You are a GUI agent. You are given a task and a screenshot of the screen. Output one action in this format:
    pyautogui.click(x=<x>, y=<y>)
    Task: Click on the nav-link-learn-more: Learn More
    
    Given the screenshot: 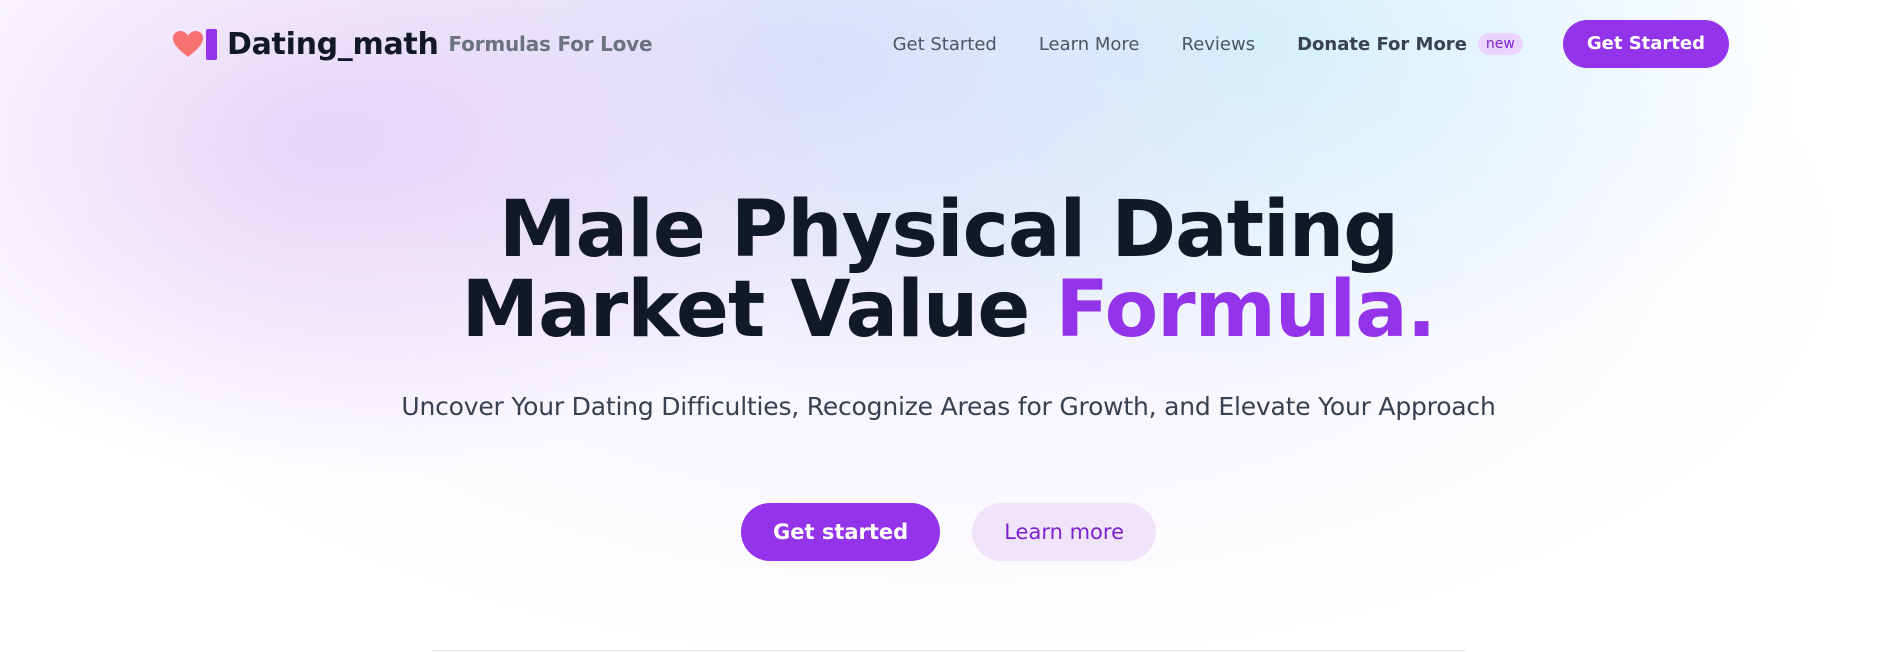 What is the action you would take?
    pyautogui.click(x=1089, y=44)
    